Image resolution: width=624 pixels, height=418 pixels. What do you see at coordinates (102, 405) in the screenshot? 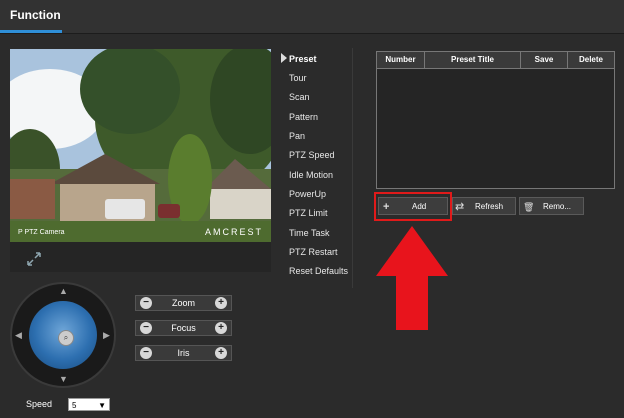
I see `chevron-down-icon: ▼` at bounding box center [102, 405].